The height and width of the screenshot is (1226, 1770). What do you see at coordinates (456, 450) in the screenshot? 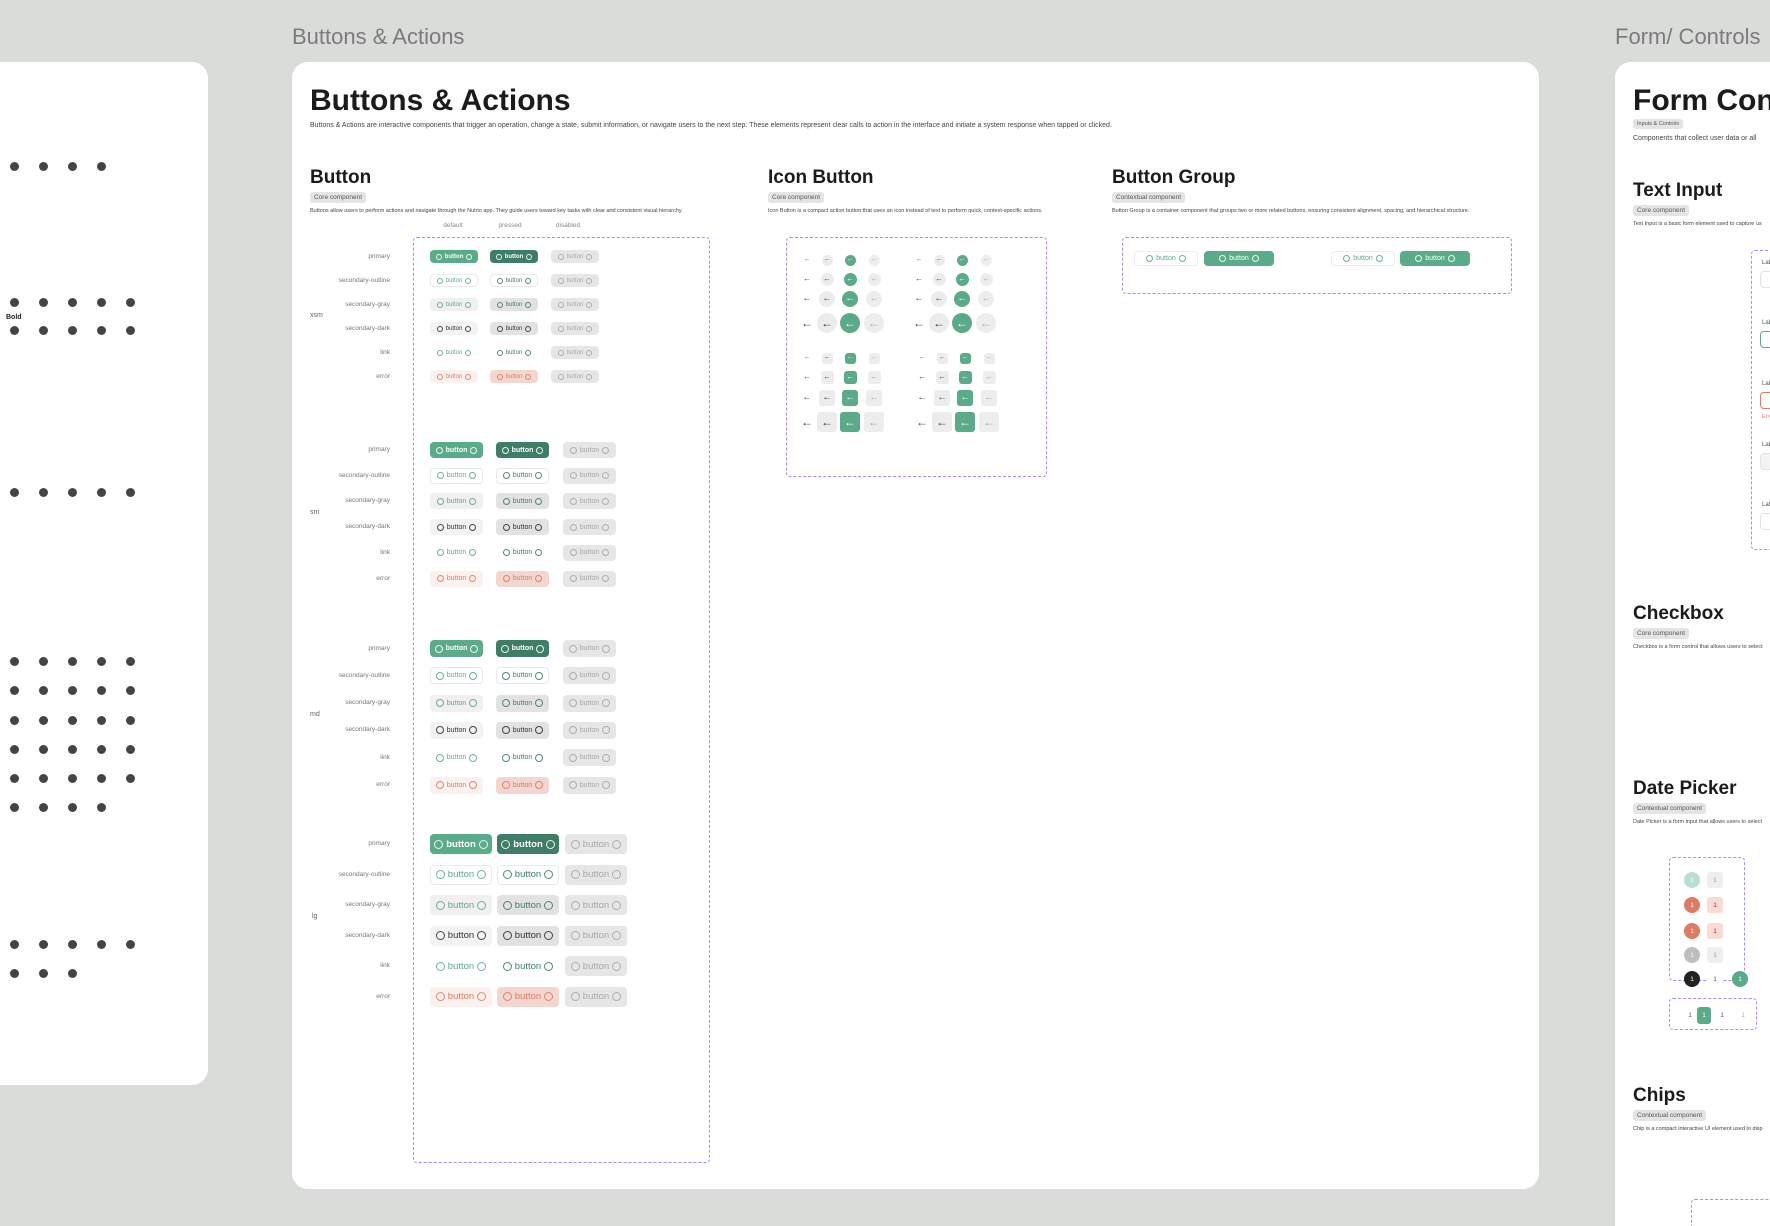
I see `button-sm-primary-default: button` at bounding box center [456, 450].